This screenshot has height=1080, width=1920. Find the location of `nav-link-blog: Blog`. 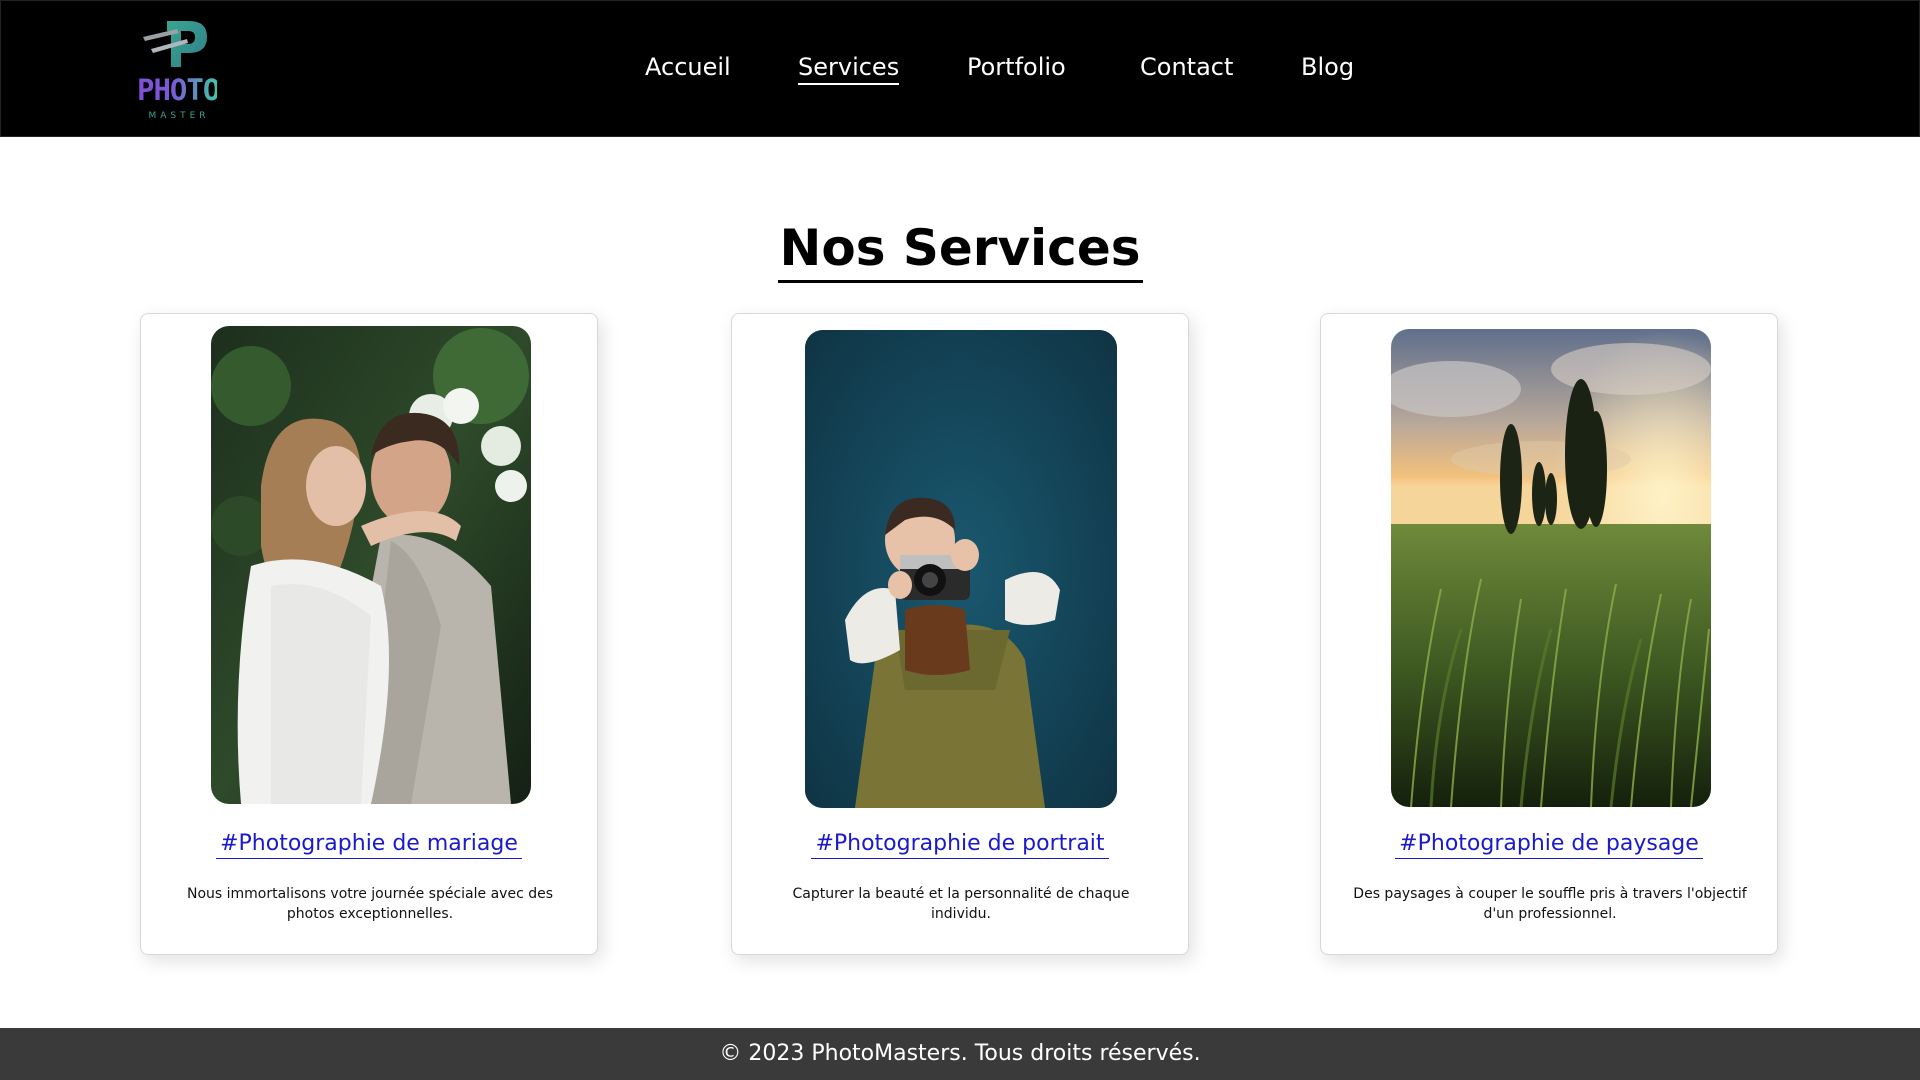

nav-link-blog: Blog is located at coordinates (1327, 67).